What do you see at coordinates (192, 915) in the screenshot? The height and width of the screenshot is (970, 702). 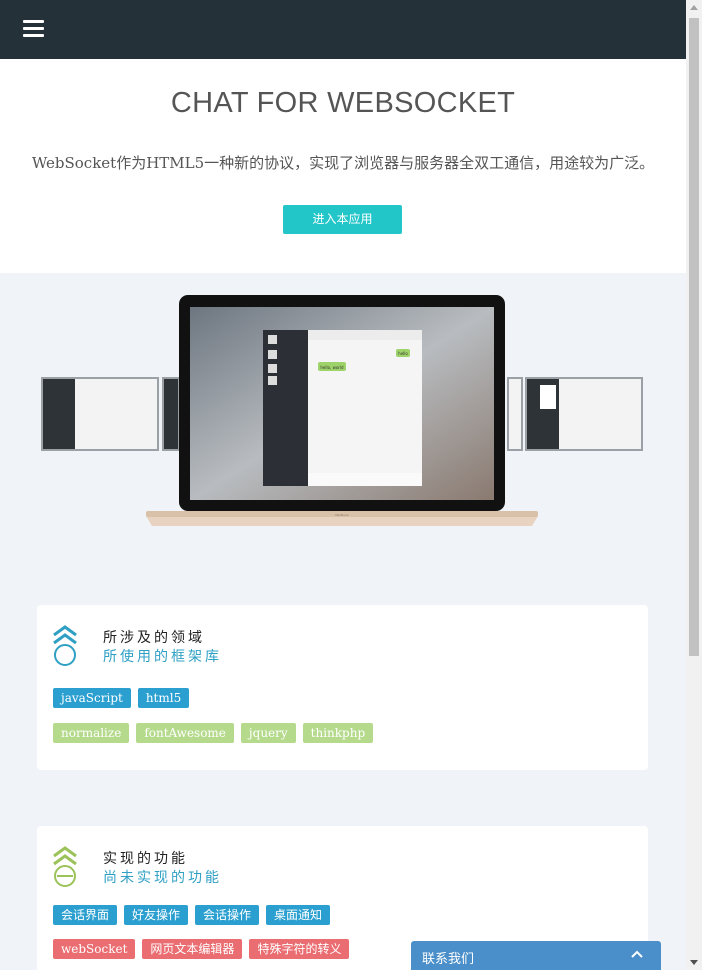 I see `done-feature-tags: 会话界面 好友操作 会话操作 桌面通知` at bounding box center [192, 915].